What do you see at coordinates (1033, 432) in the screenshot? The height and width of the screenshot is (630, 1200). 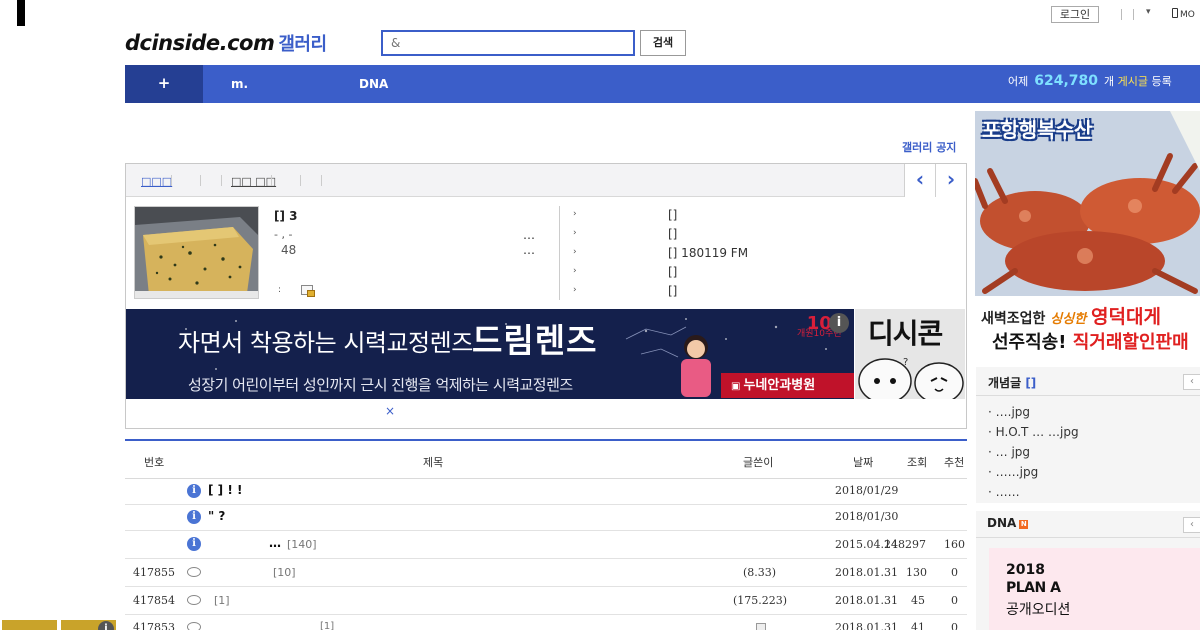 I see `concept-item: · H.O.T … …jpg` at bounding box center [1033, 432].